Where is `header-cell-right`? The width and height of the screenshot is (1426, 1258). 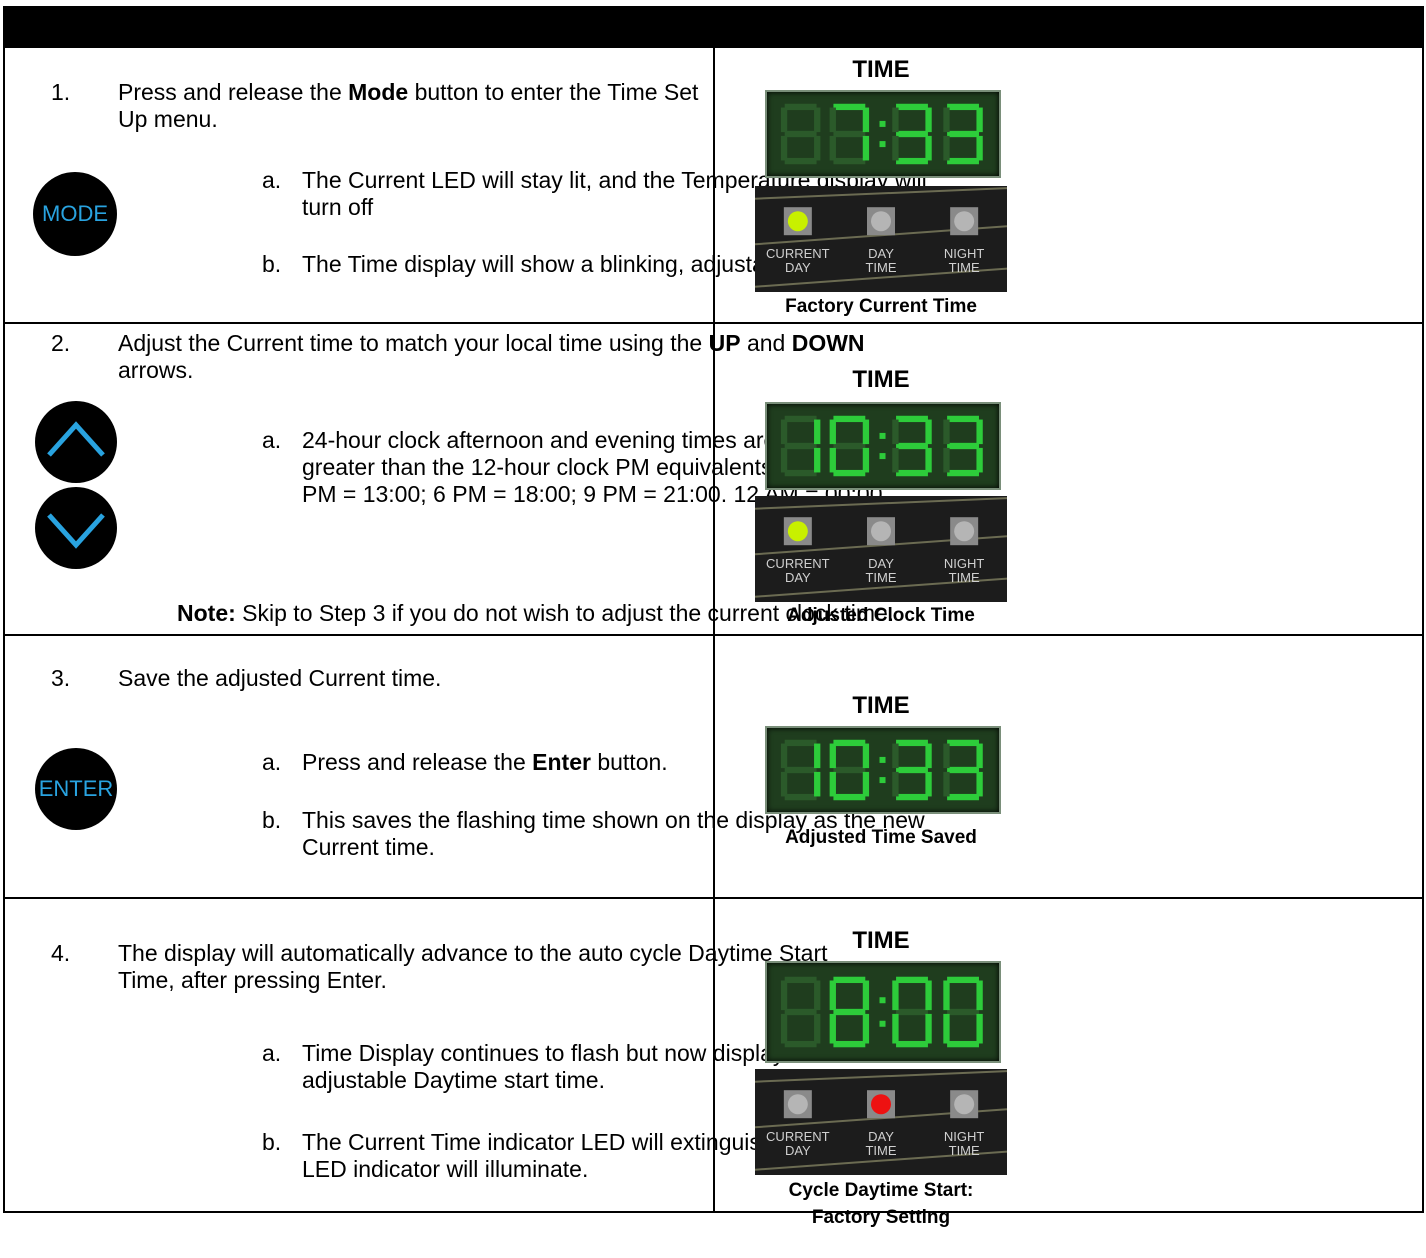 header-cell-right is located at coordinates (1068, 27).